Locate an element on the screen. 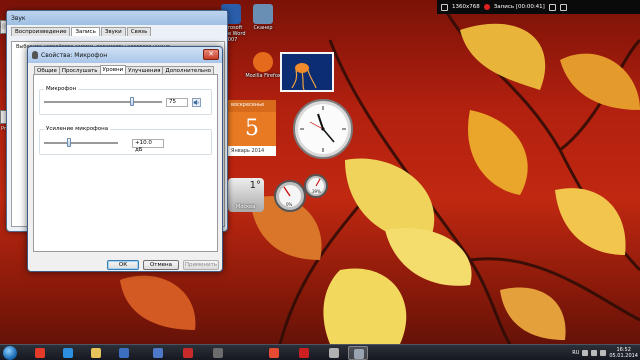 The height and width of the screenshot is (360, 640). jellyfish-image is located at coordinates (304, 77).